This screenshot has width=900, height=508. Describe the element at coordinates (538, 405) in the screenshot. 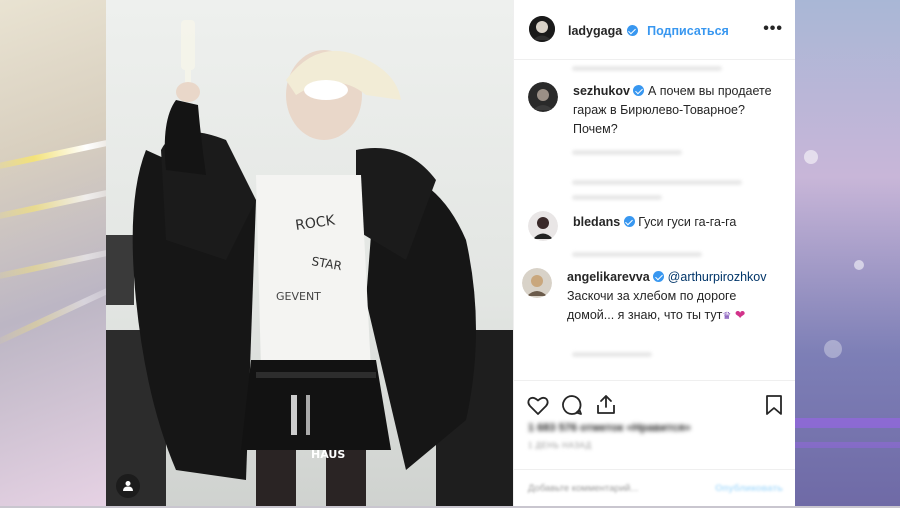

I see `like-heart-icon` at that location.